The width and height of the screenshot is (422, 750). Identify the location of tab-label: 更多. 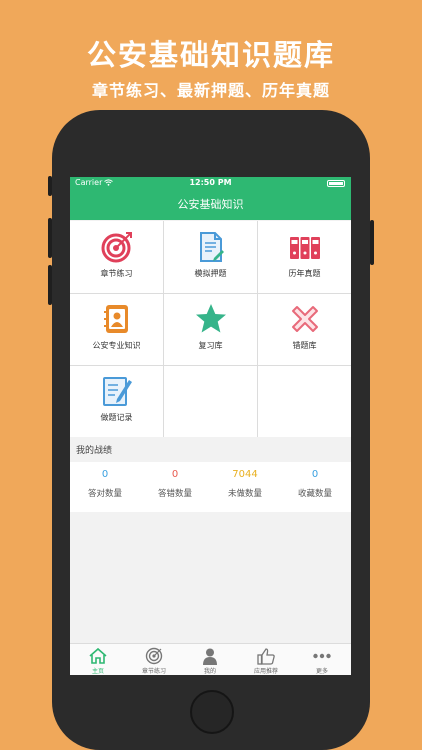
(321, 671).